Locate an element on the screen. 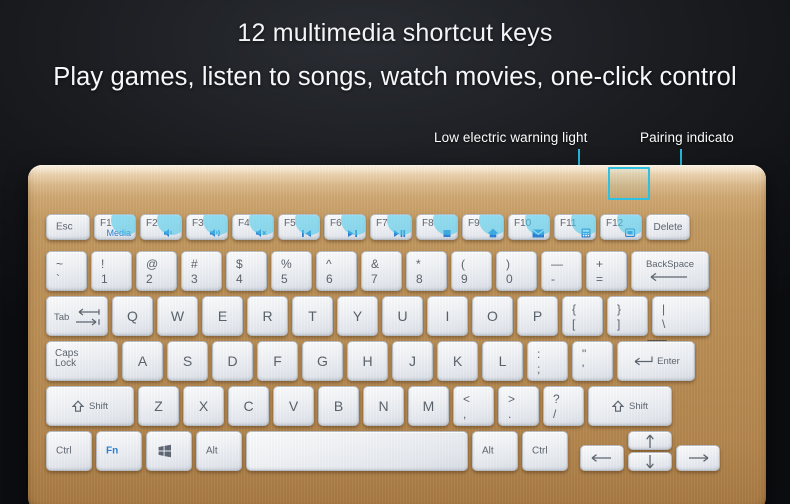 The image size is (790, 504). f1-media-label: Media is located at coordinates (118, 233).